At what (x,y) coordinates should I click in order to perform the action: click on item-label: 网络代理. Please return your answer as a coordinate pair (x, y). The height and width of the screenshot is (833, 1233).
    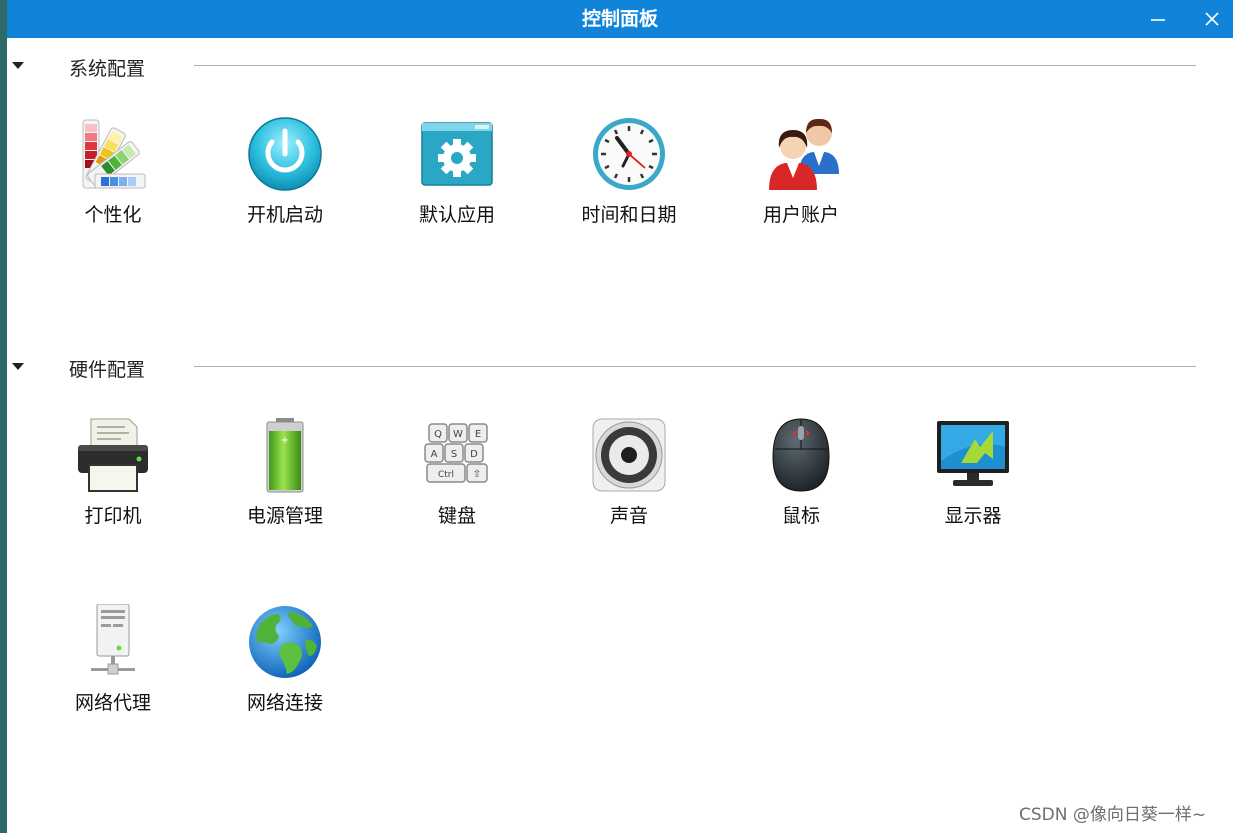
    Looking at the image, I should click on (112, 703).